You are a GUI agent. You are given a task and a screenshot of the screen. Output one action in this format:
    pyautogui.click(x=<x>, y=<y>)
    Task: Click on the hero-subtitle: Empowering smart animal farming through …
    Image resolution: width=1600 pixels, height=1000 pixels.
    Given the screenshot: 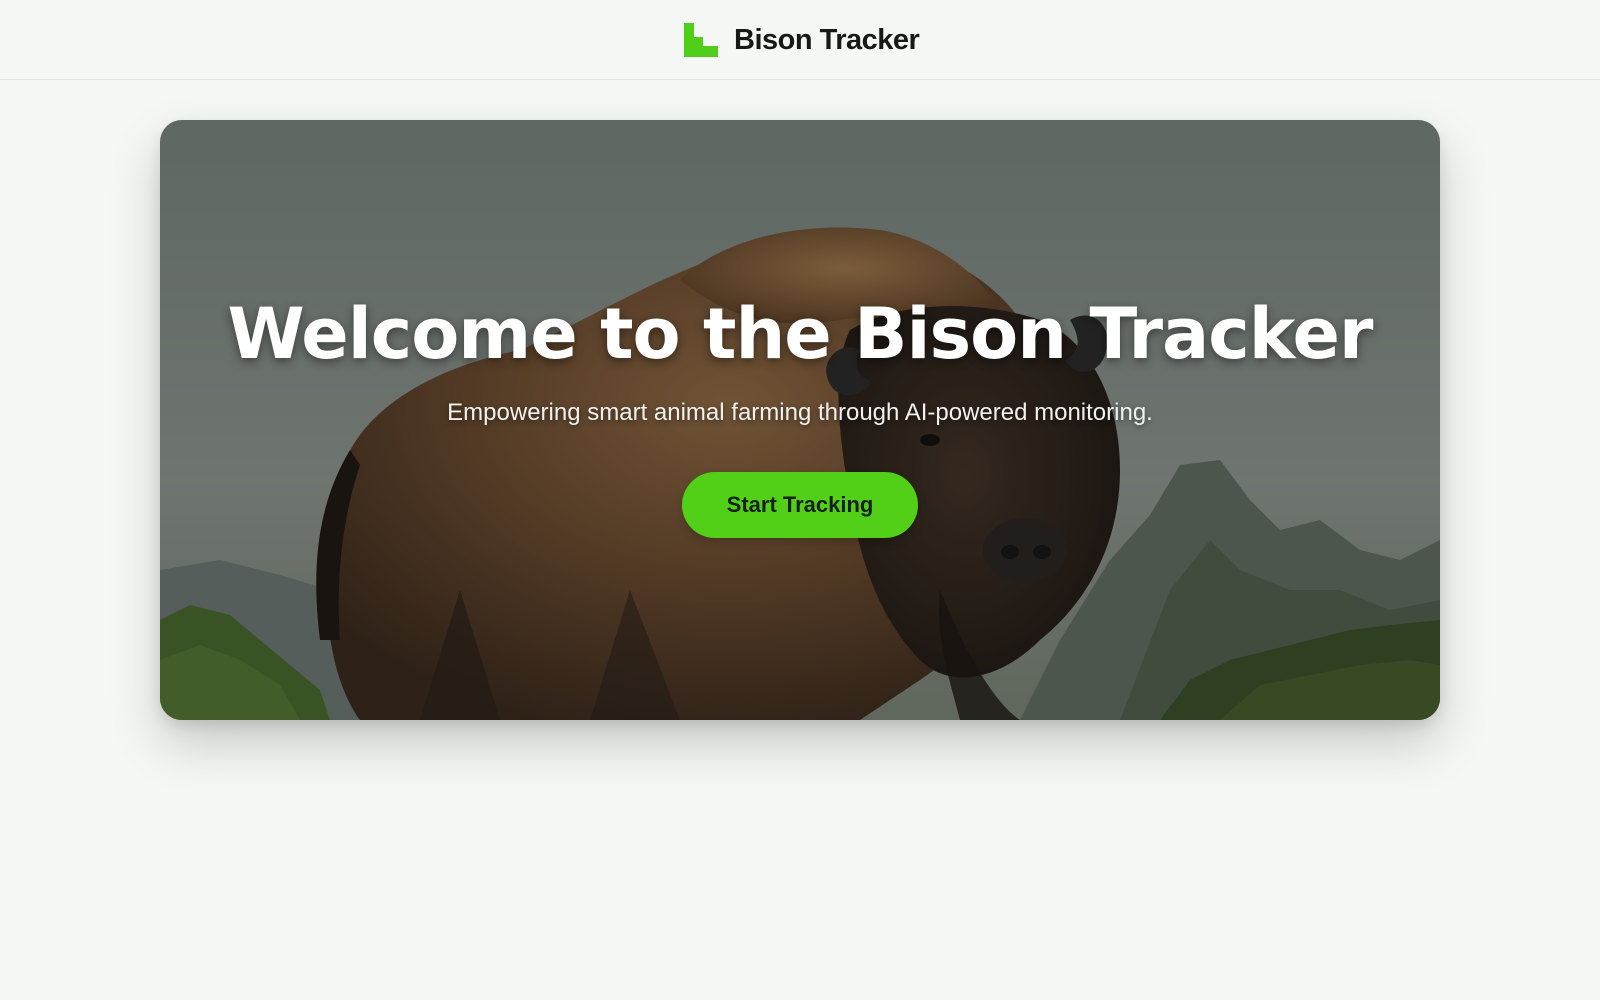 What is the action you would take?
    pyautogui.click(x=800, y=412)
    